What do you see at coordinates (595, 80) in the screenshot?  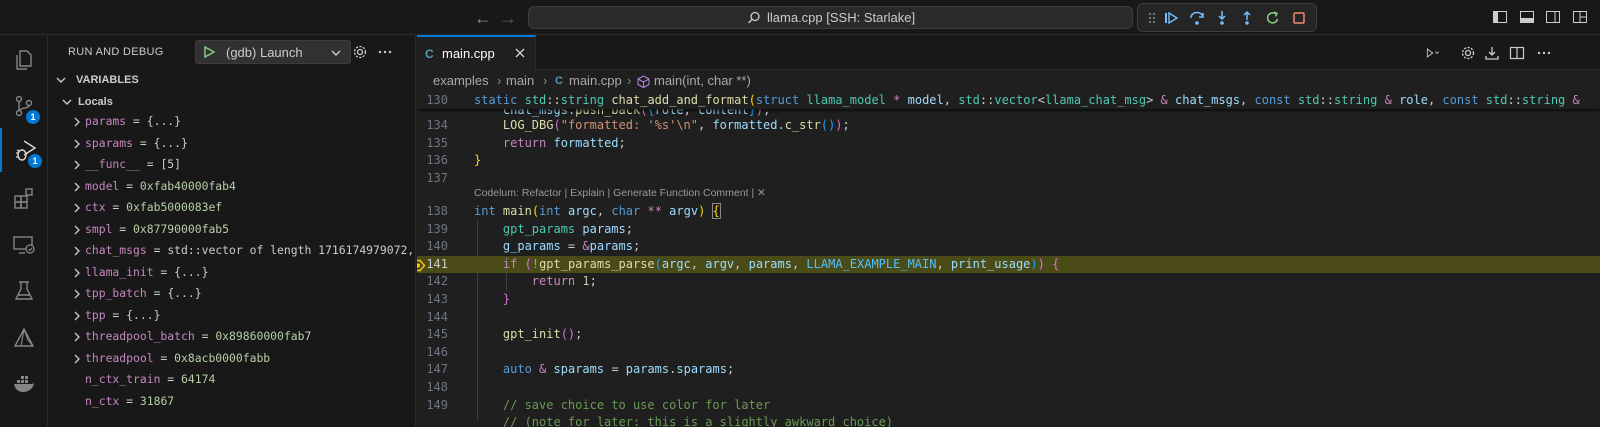 I see `breadcrumb-item: main.cpp` at bounding box center [595, 80].